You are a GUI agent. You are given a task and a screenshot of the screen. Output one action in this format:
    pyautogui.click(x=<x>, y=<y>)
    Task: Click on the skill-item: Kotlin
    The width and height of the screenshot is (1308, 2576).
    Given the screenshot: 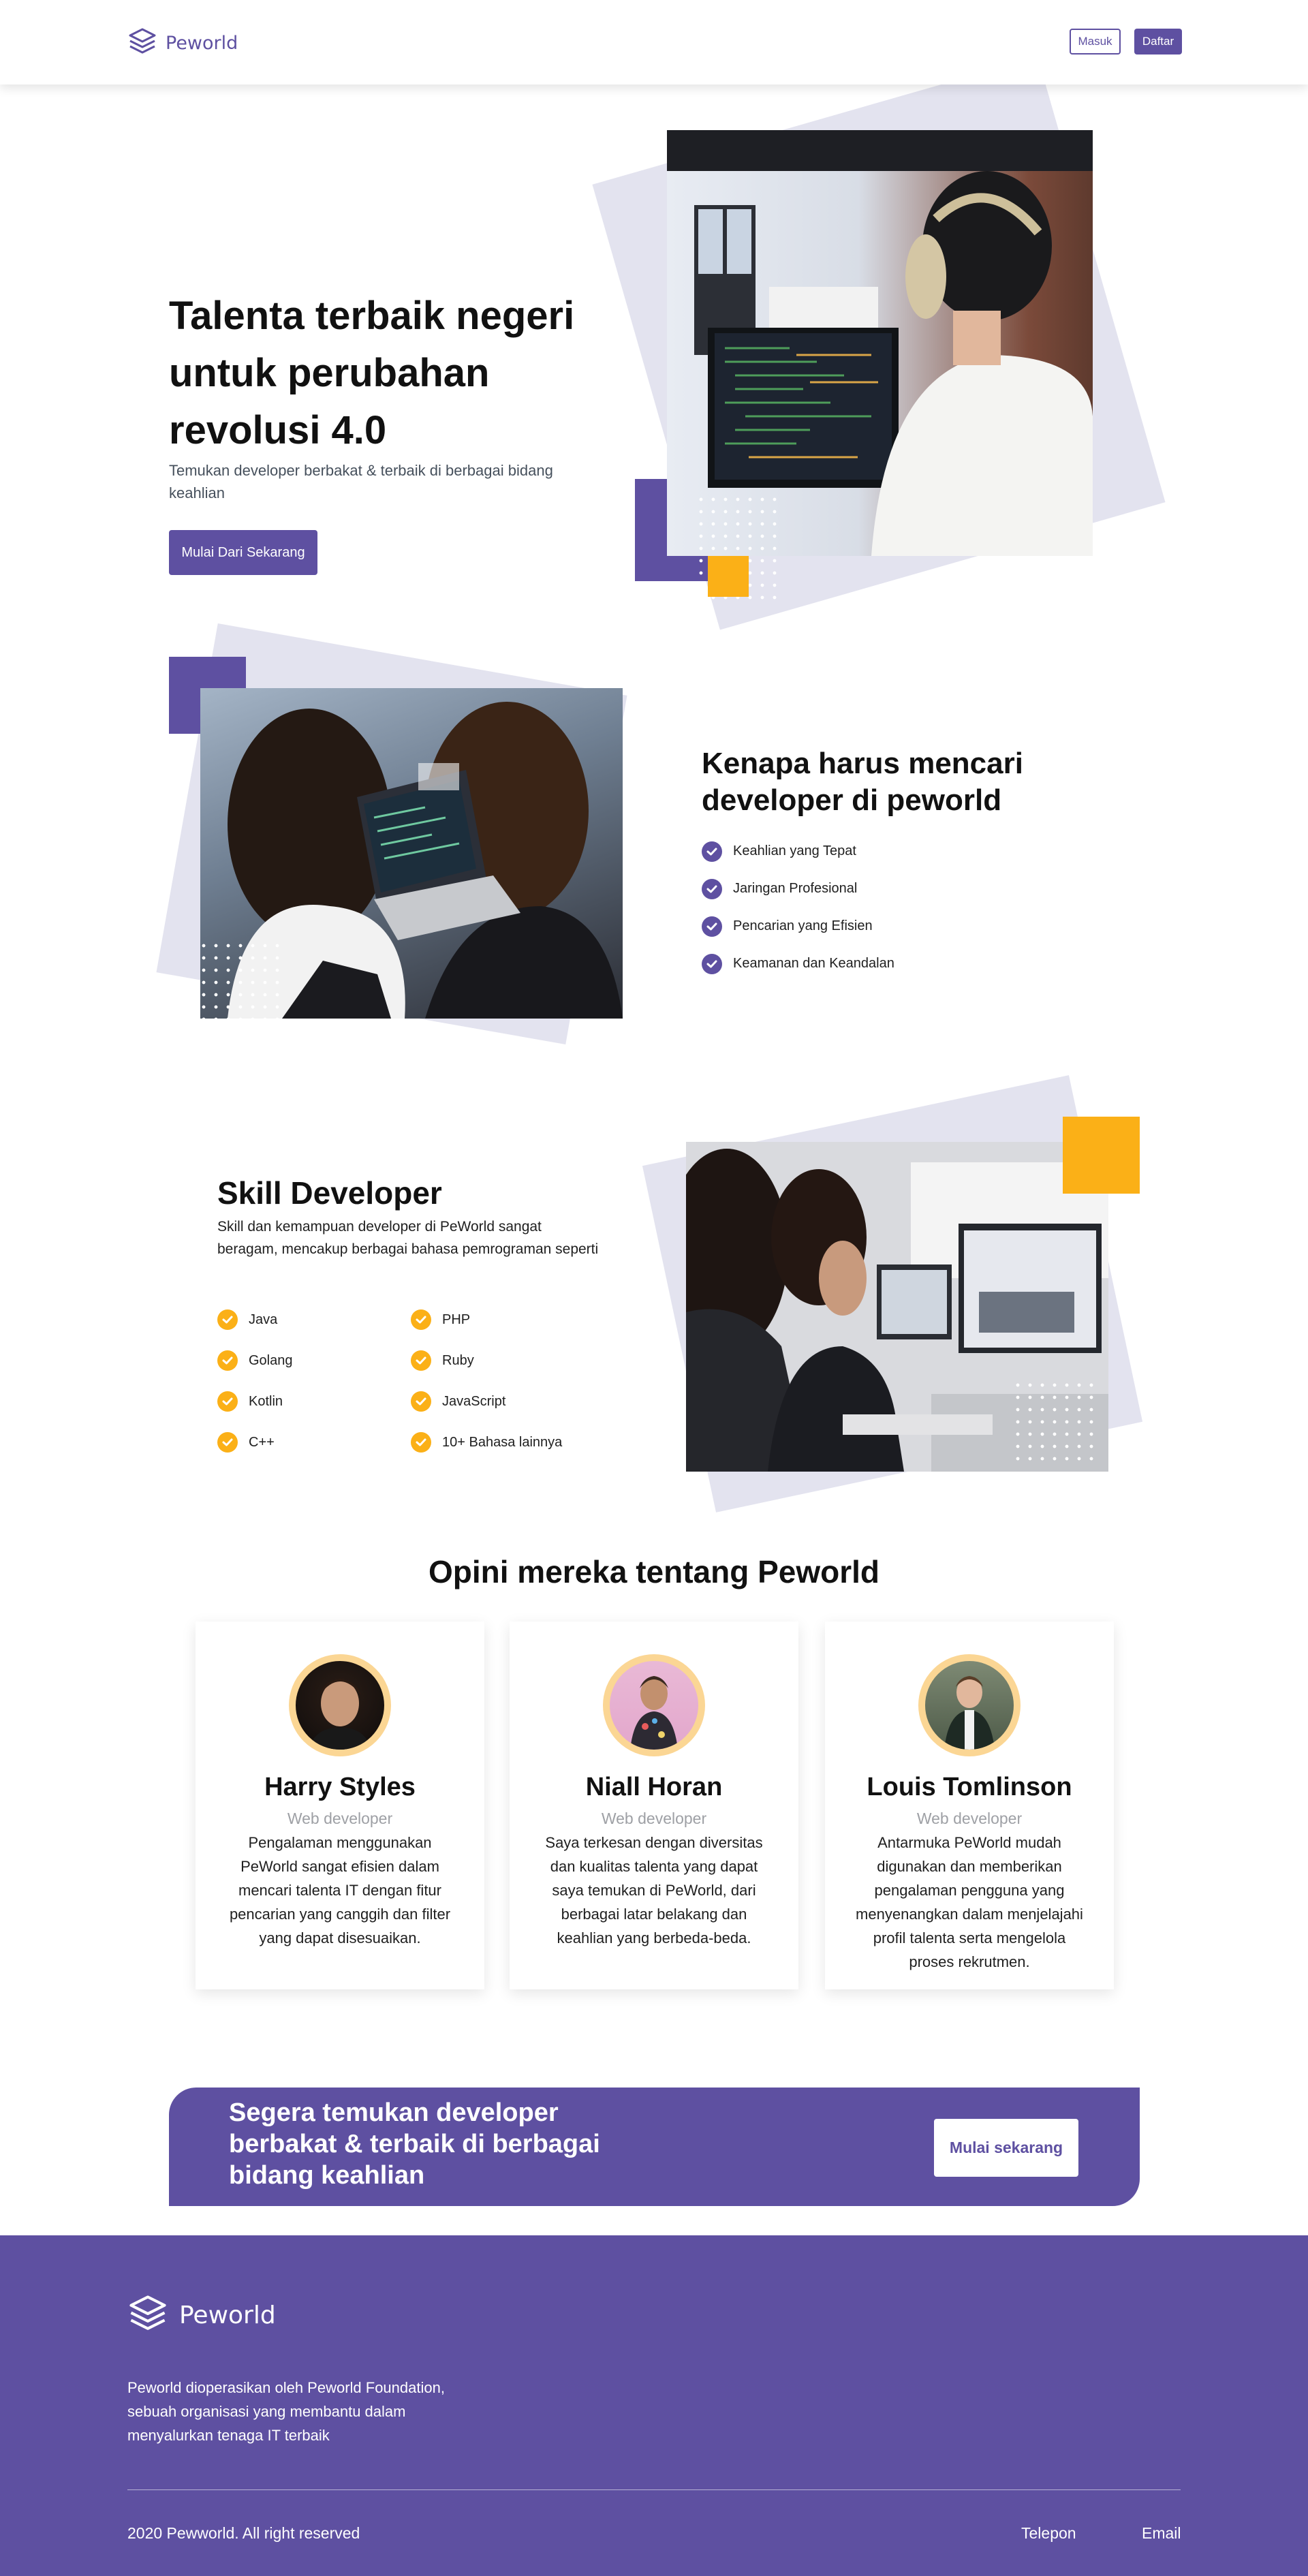 What is the action you would take?
    pyautogui.click(x=314, y=1402)
    